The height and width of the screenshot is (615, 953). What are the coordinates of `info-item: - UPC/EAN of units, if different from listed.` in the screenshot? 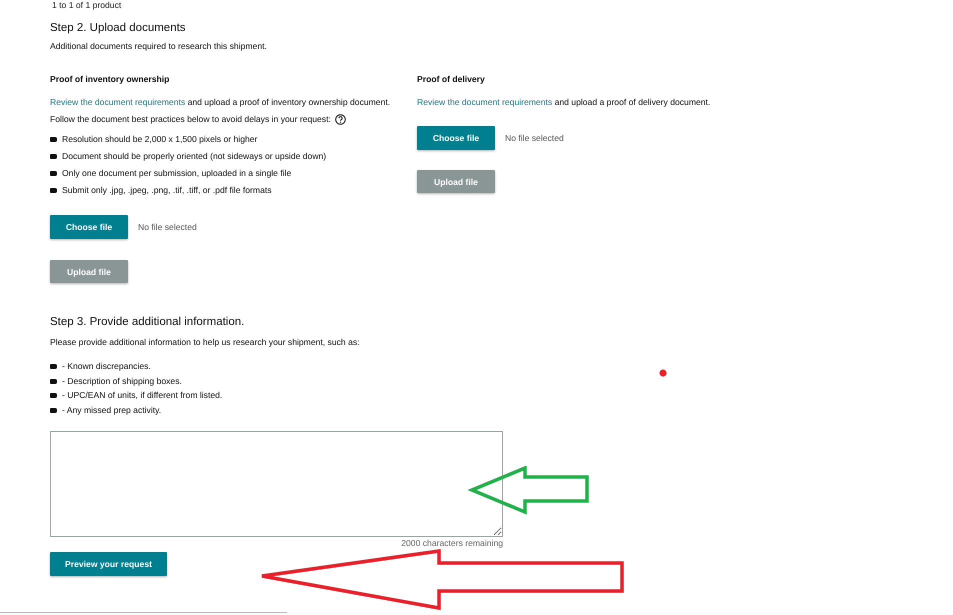 It's located at (142, 395).